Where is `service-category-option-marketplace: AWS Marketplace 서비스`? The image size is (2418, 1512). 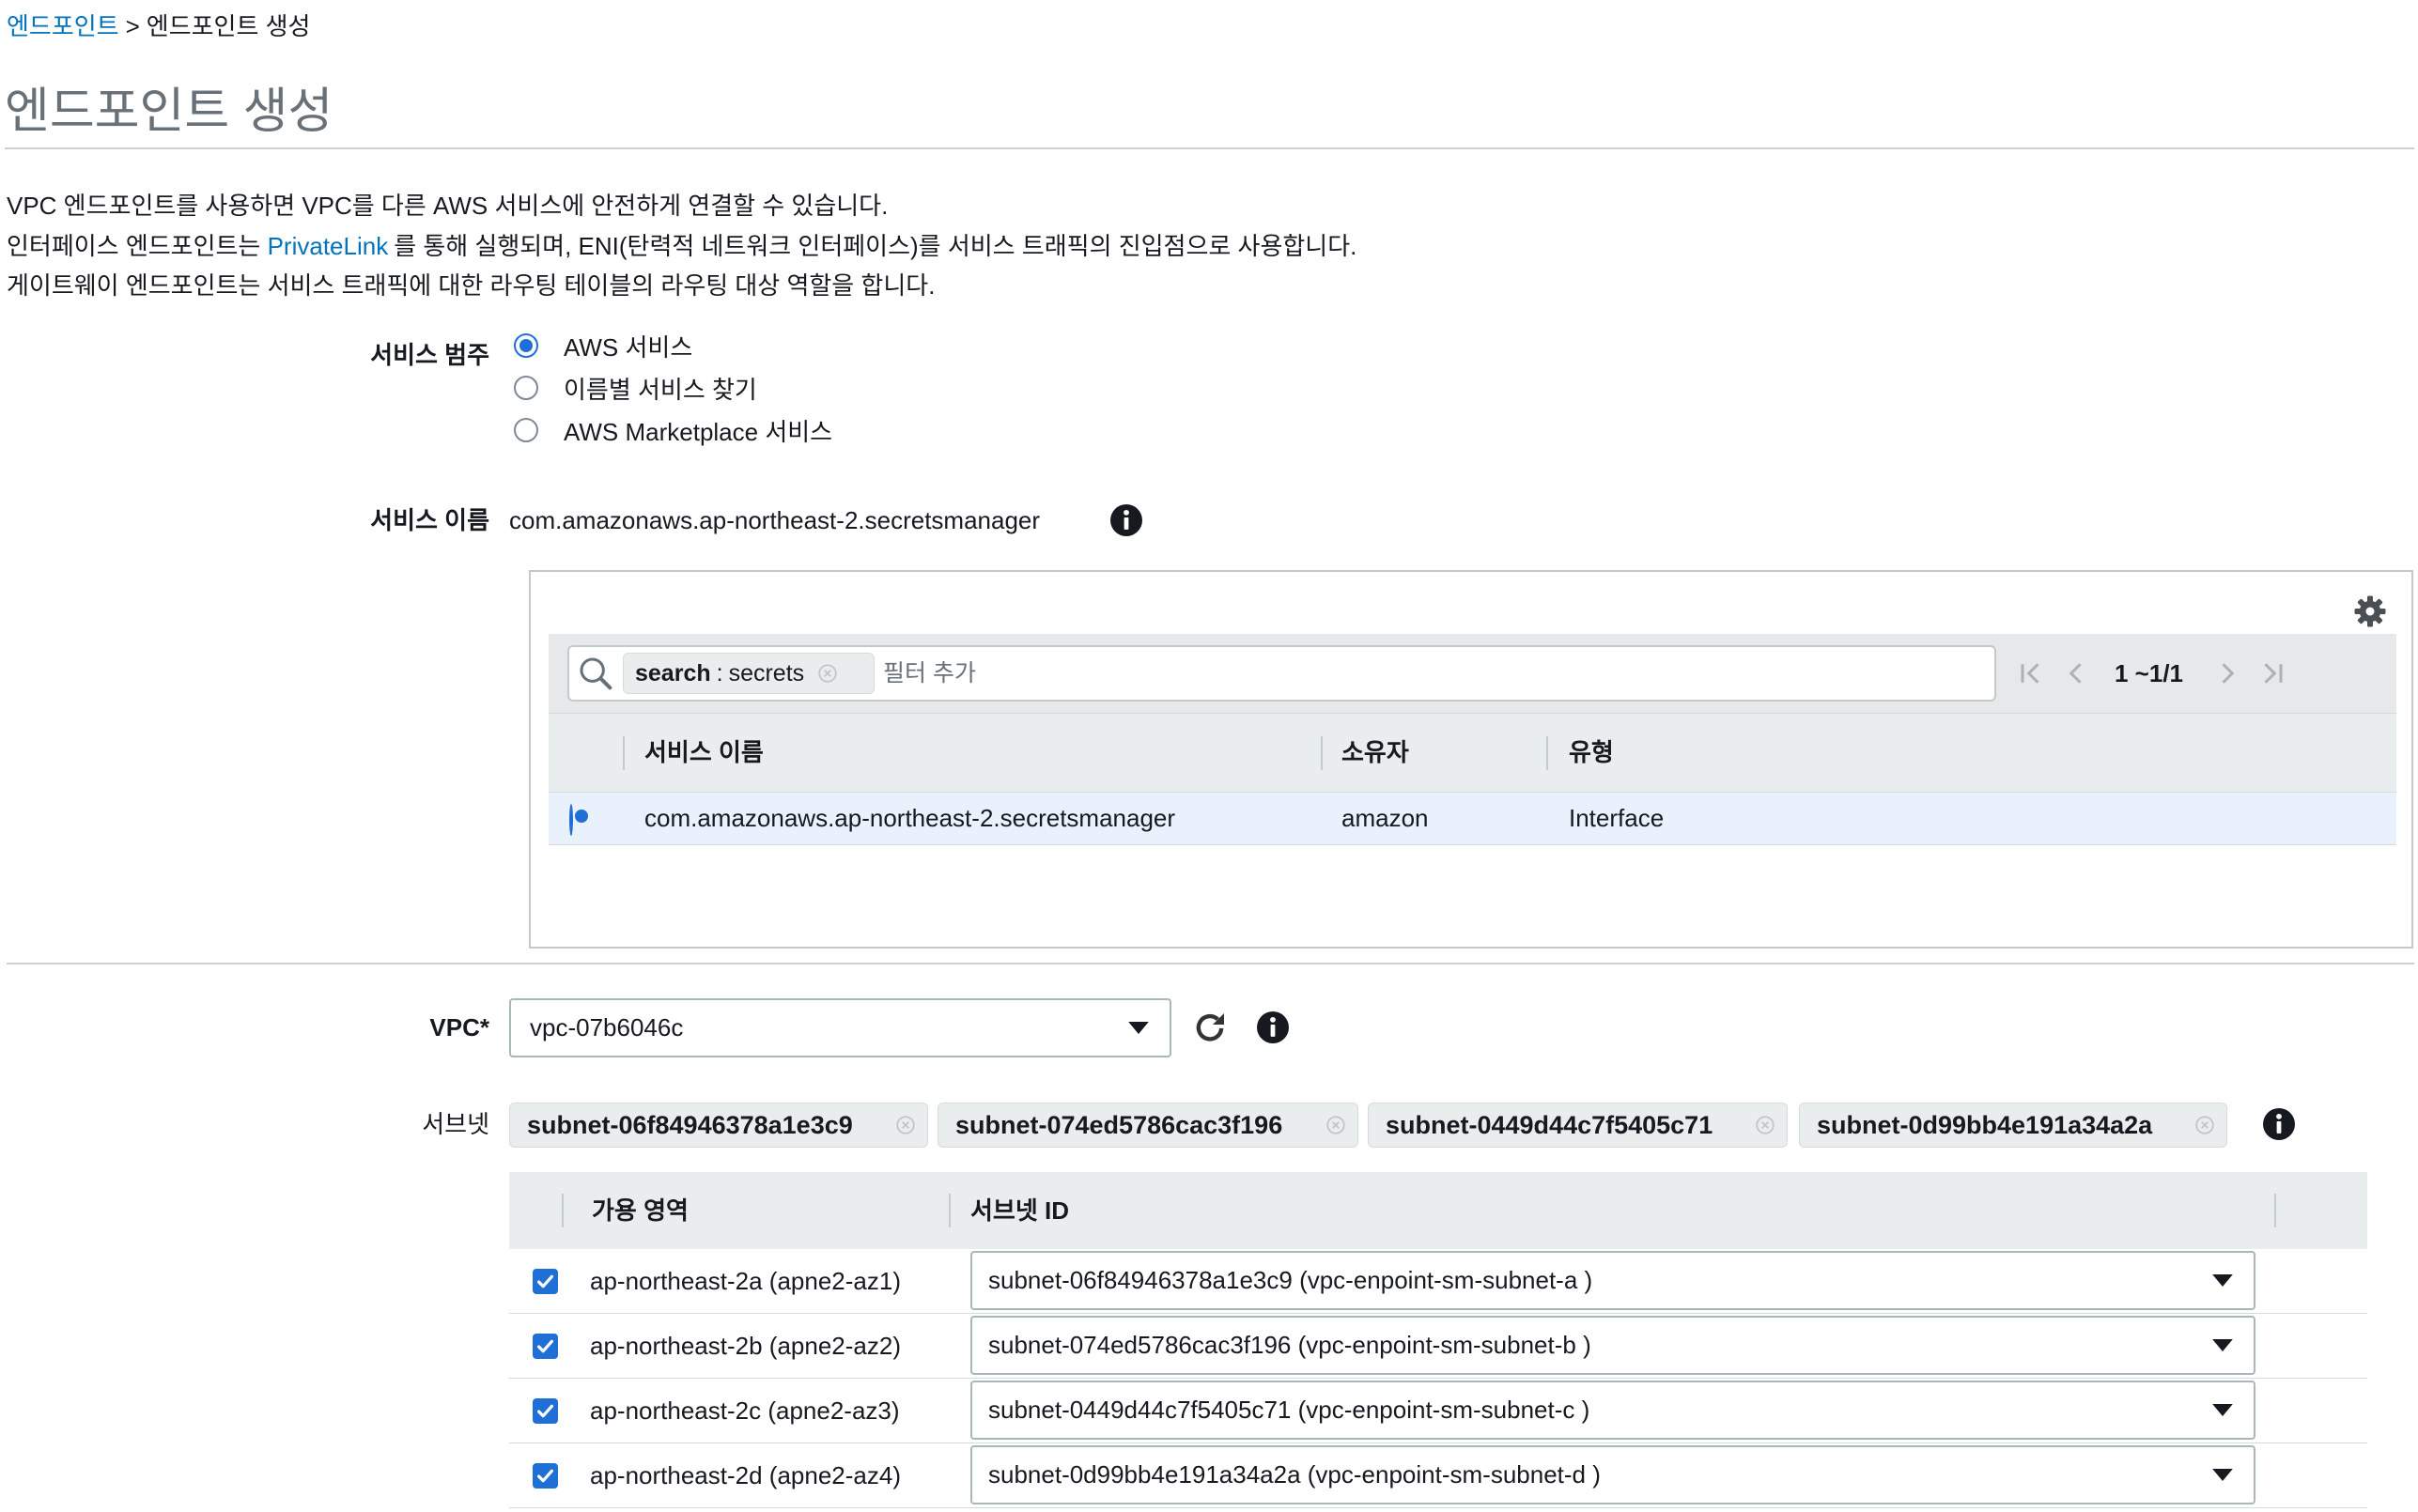
service-category-option-marketplace: AWS Marketplace 서비스 is located at coordinates (673, 430).